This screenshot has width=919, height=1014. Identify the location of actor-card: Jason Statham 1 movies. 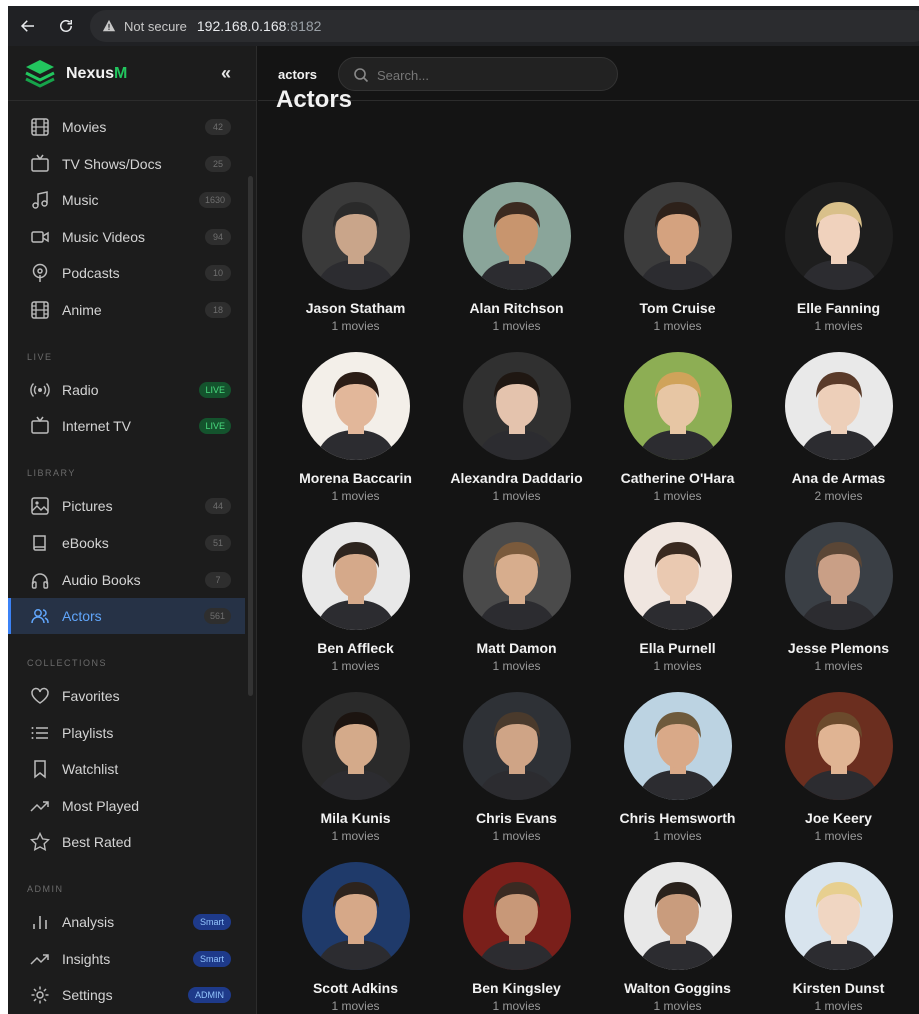
(355, 264).